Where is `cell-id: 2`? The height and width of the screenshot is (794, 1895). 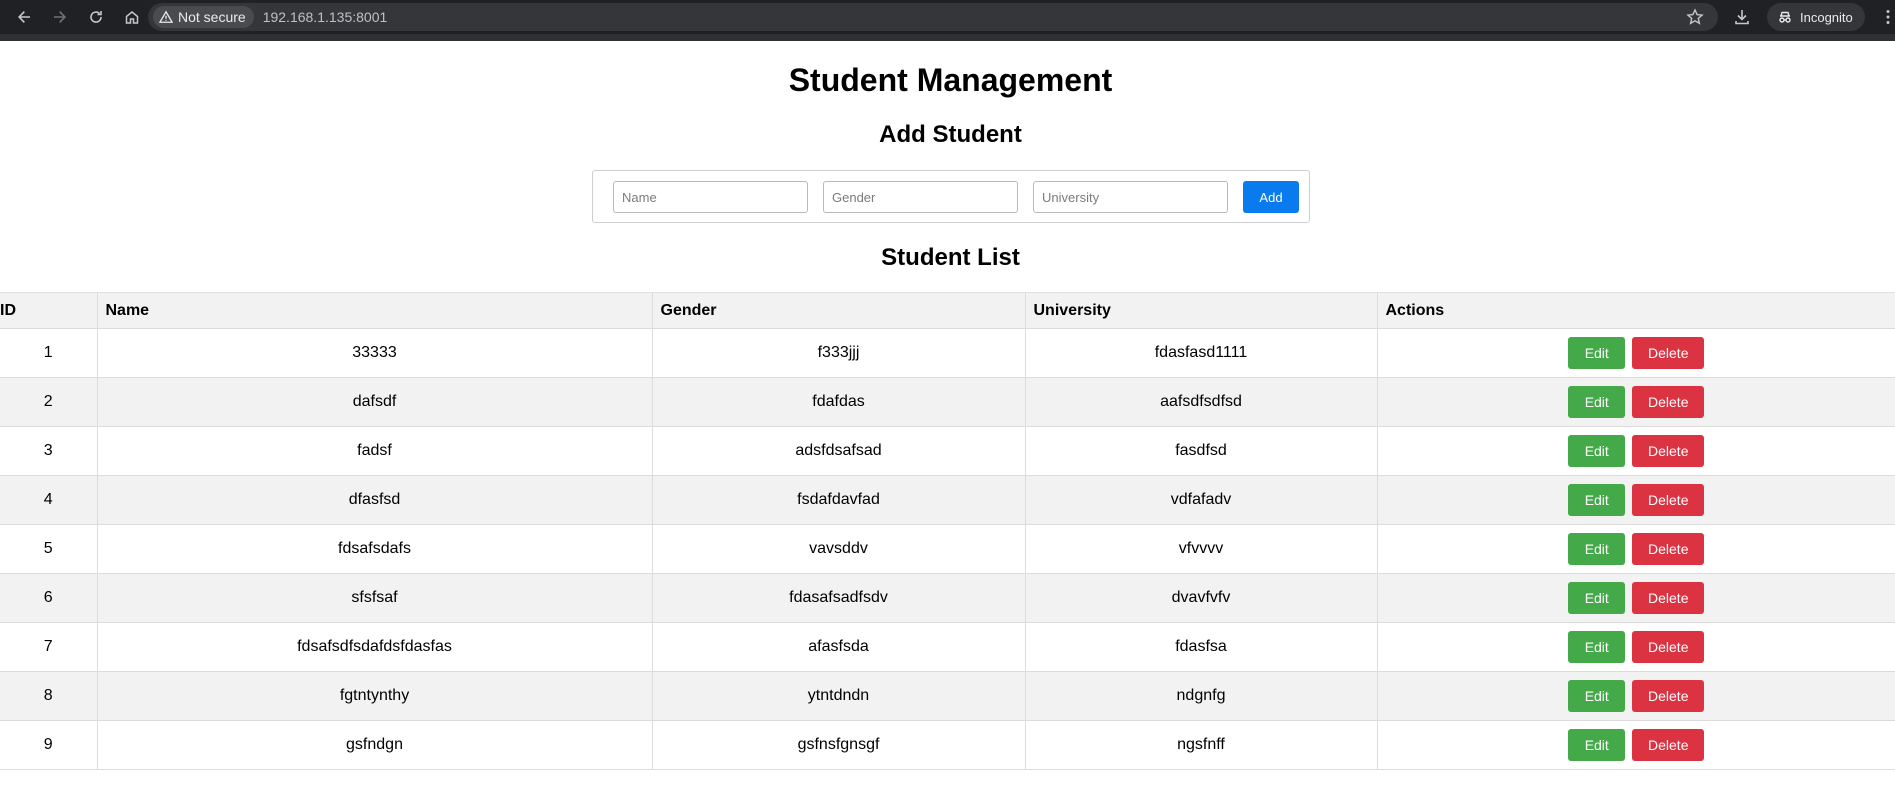 cell-id: 2 is located at coordinates (49, 402).